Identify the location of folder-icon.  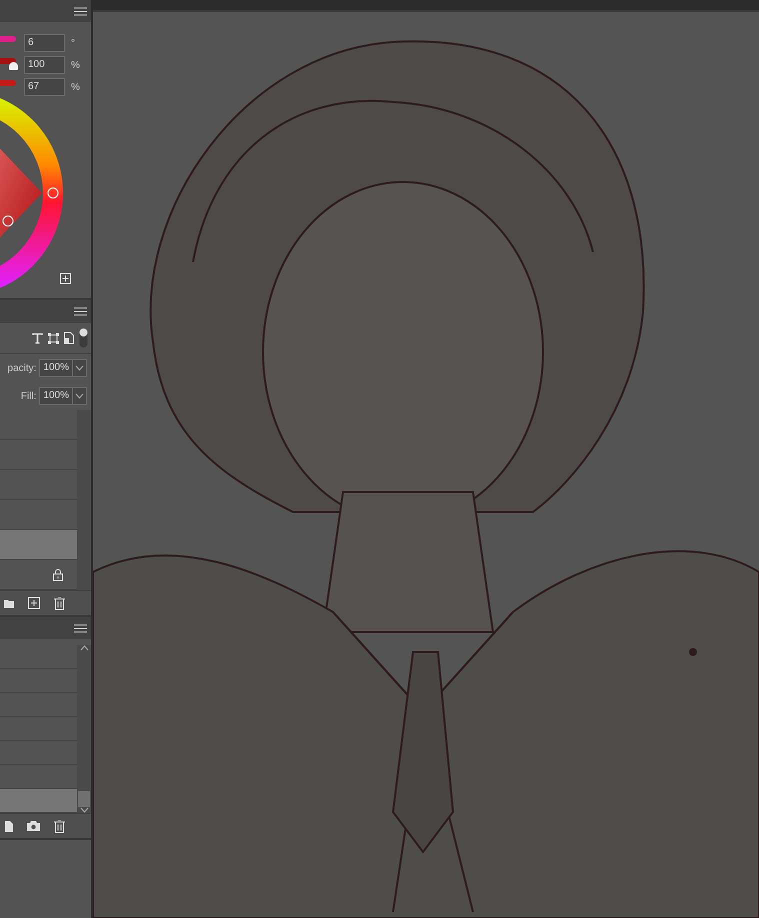
(9, 603).